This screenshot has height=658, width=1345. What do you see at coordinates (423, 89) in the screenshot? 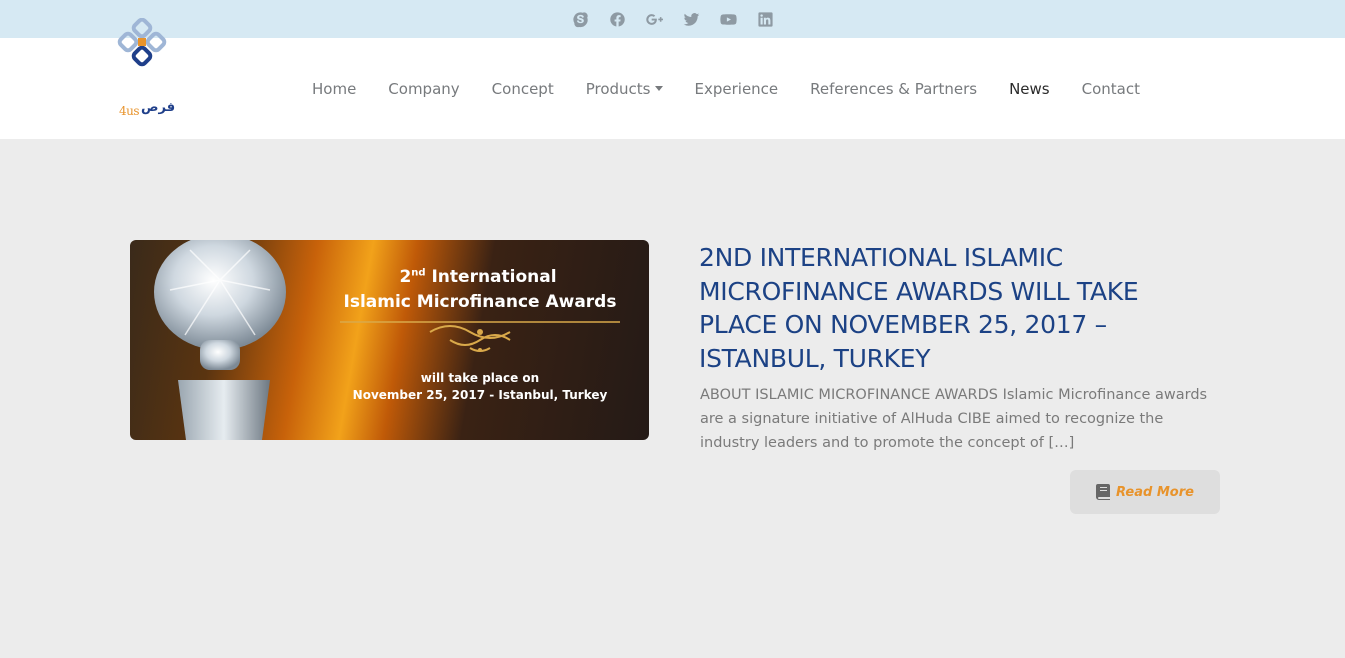
I see `nav-item-company: Company` at bounding box center [423, 89].